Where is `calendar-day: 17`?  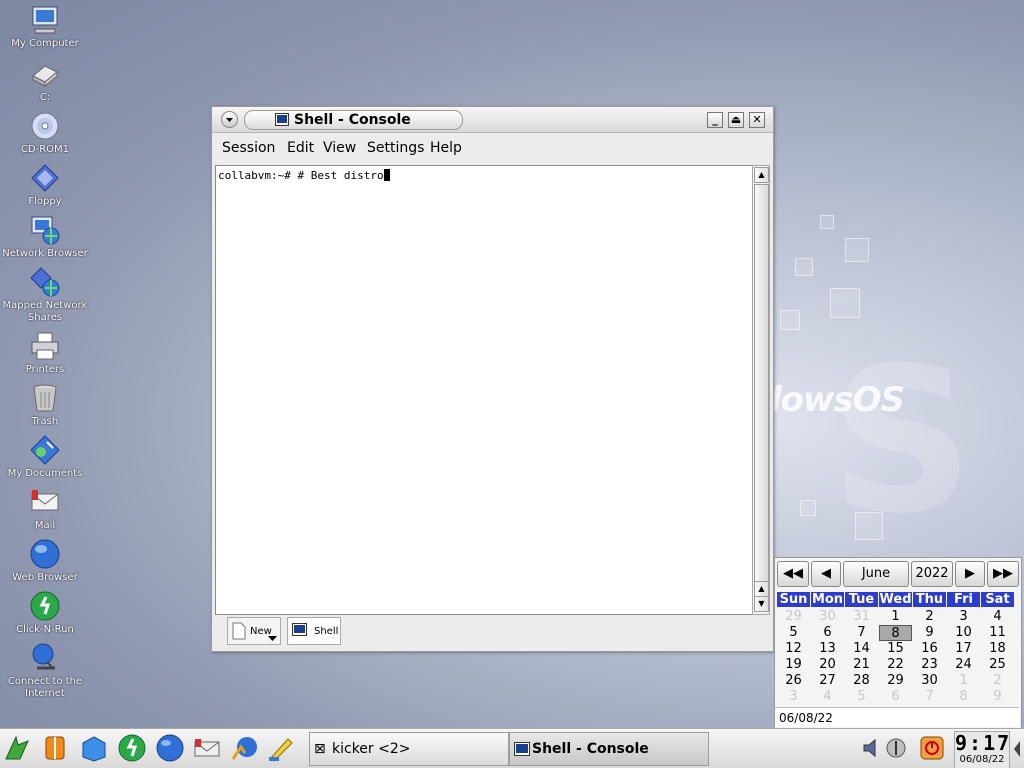
calendar-day: 17 is located at coordinates (963, 649).